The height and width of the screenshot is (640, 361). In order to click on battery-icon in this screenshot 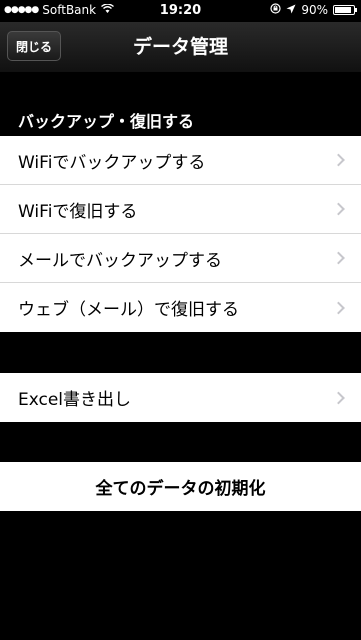, I will do `click(345, 10)`.